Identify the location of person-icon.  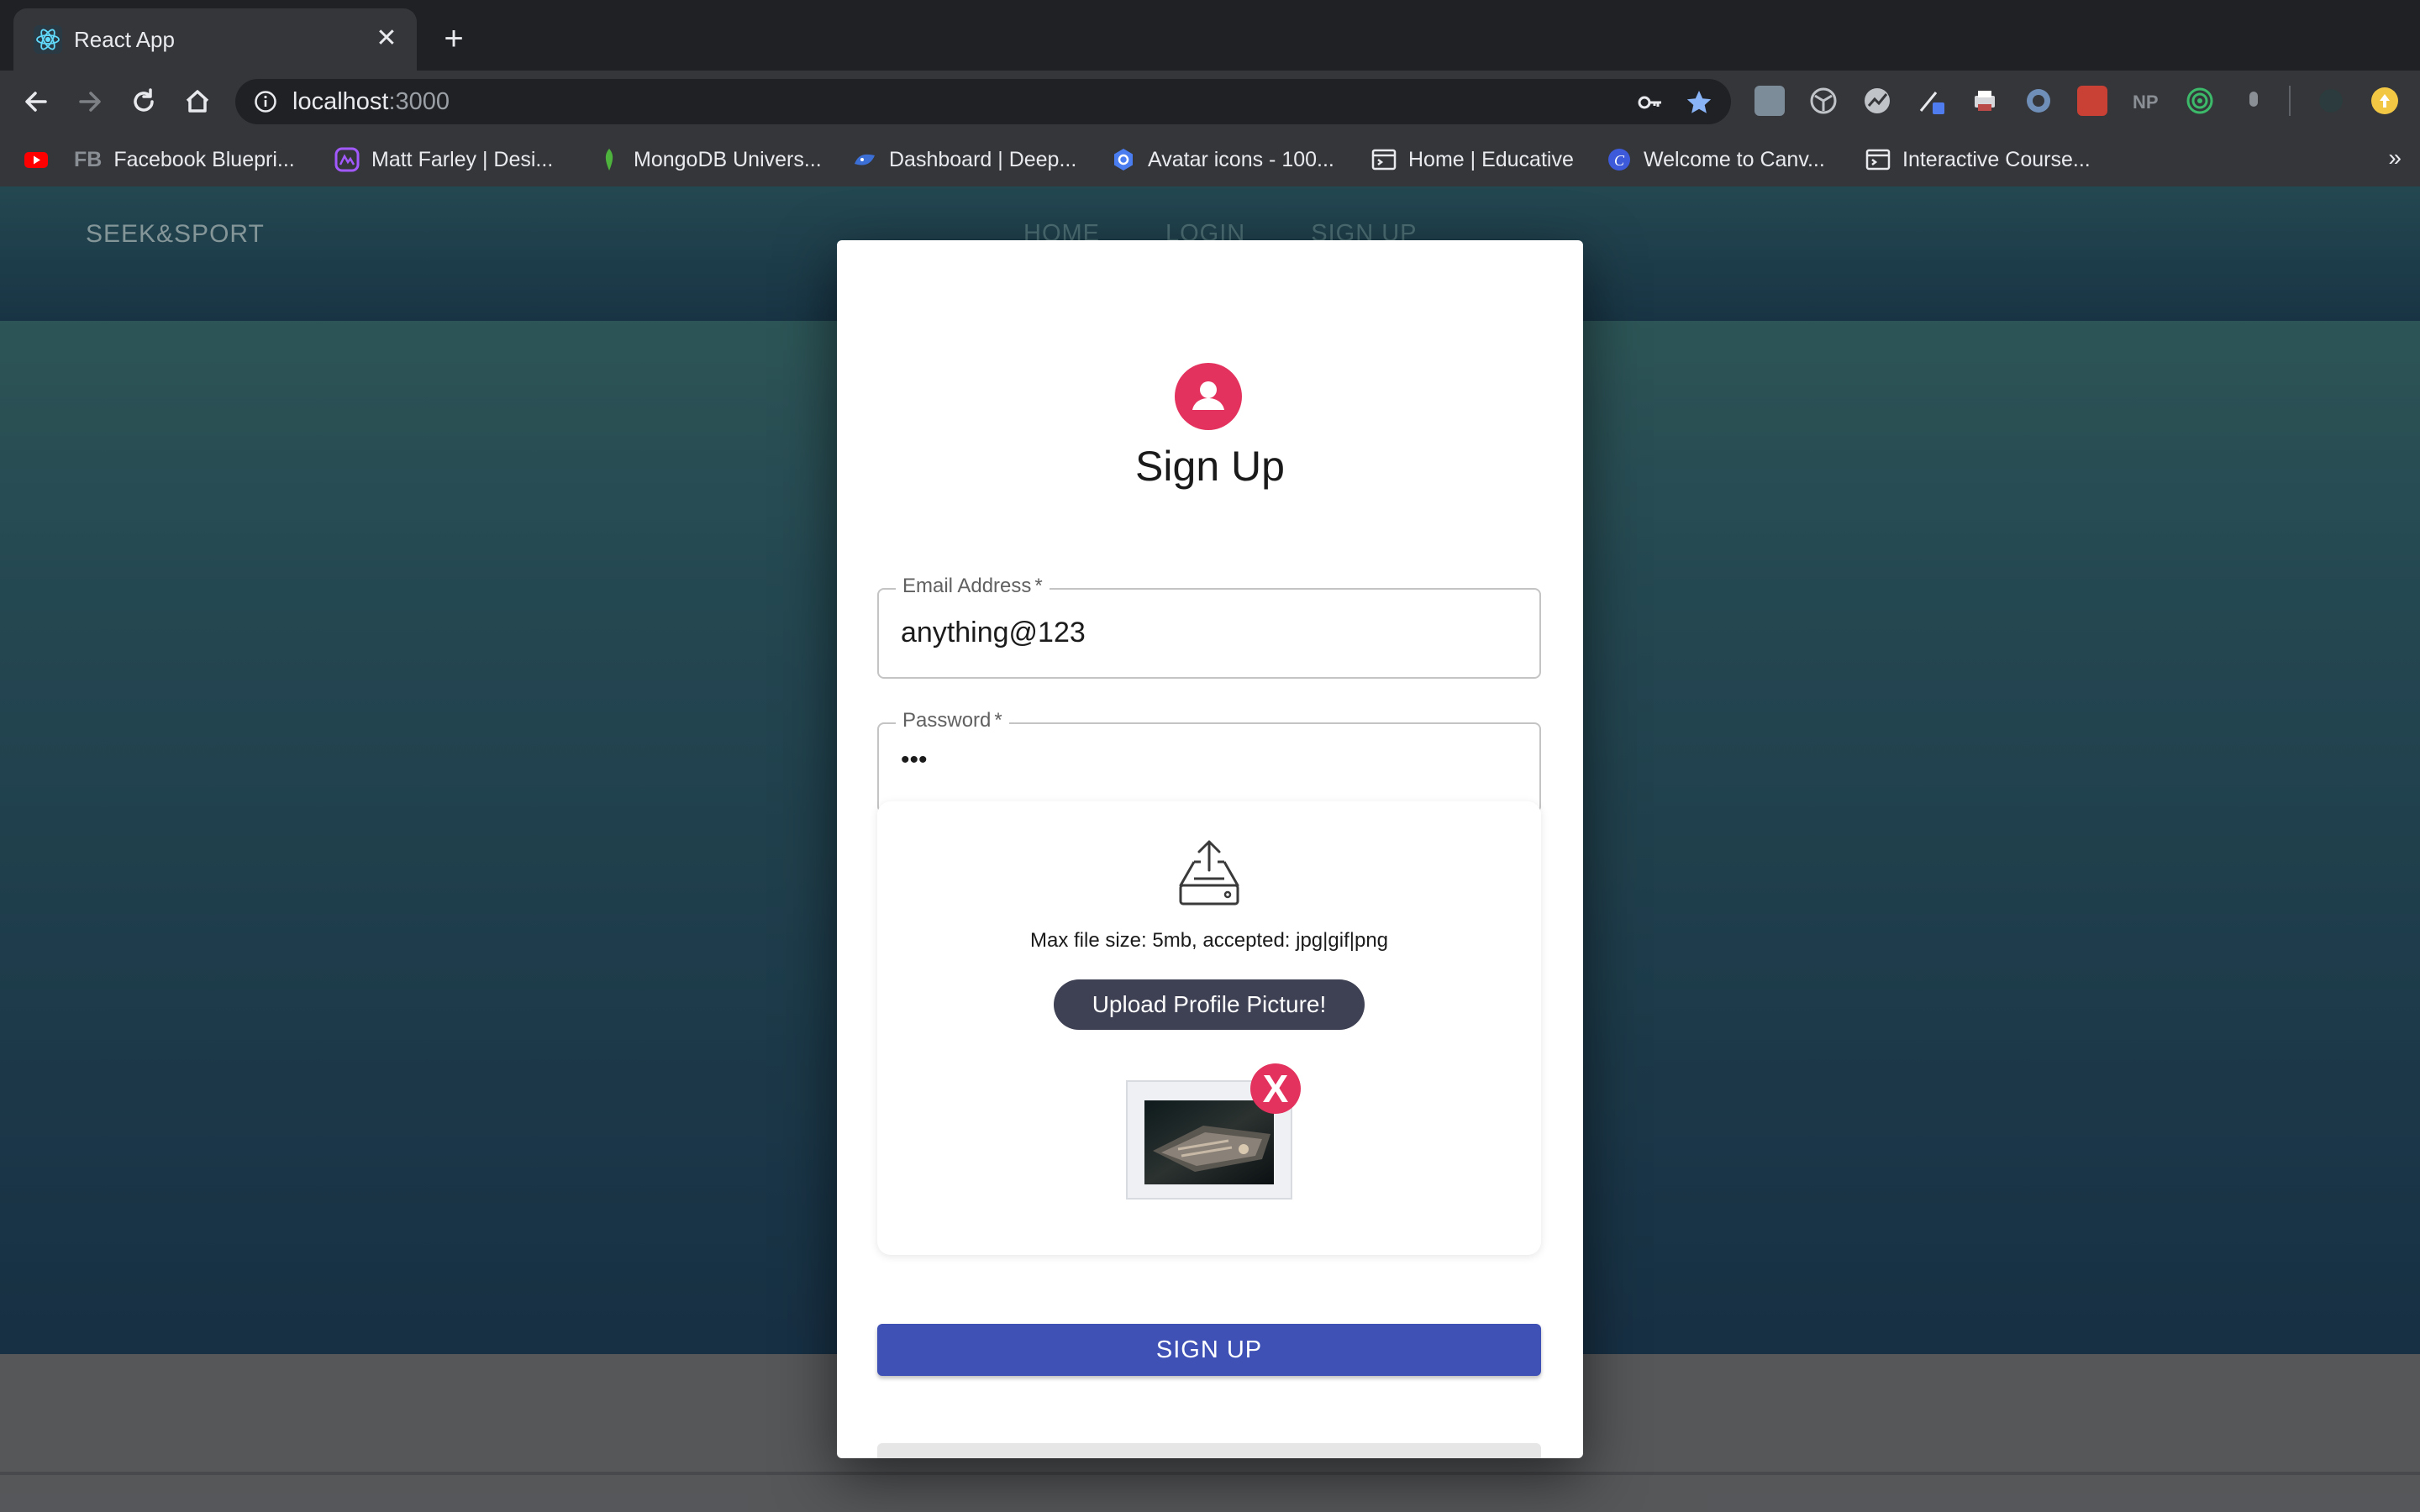
(1208, 395).